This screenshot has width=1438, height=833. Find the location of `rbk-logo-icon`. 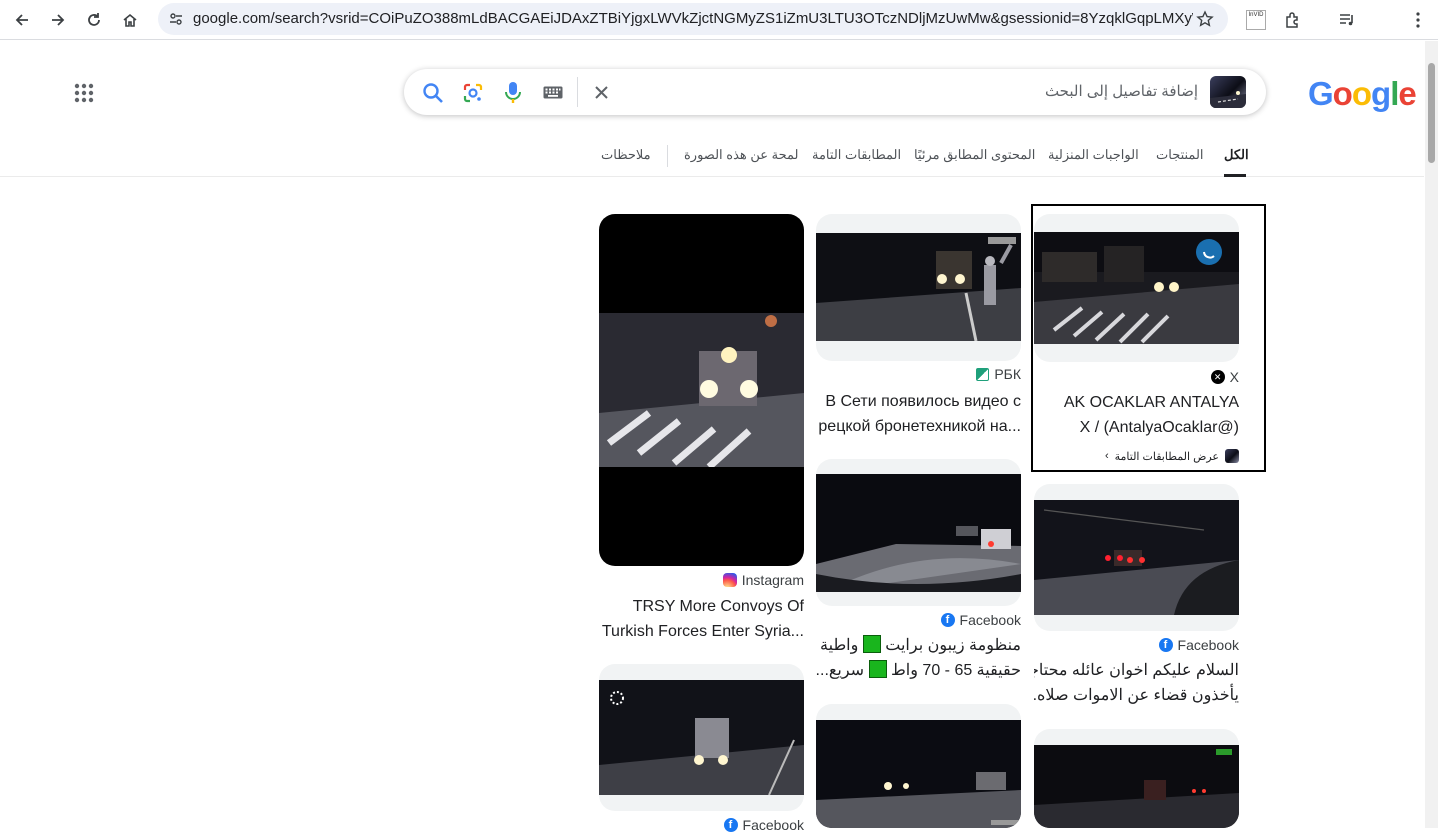

rbk-logo-icon is located at coordinates (983, 374).